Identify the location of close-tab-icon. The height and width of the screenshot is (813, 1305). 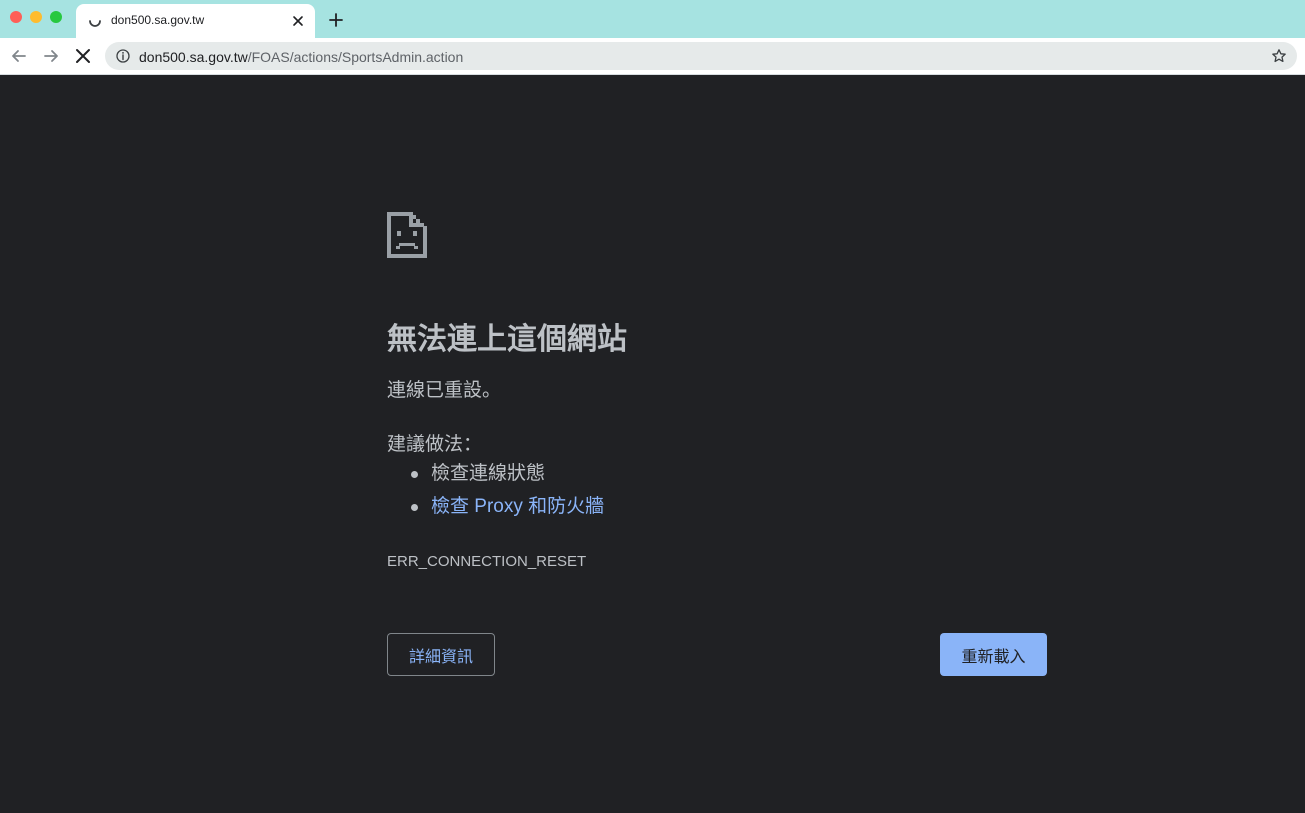
(298, 21).